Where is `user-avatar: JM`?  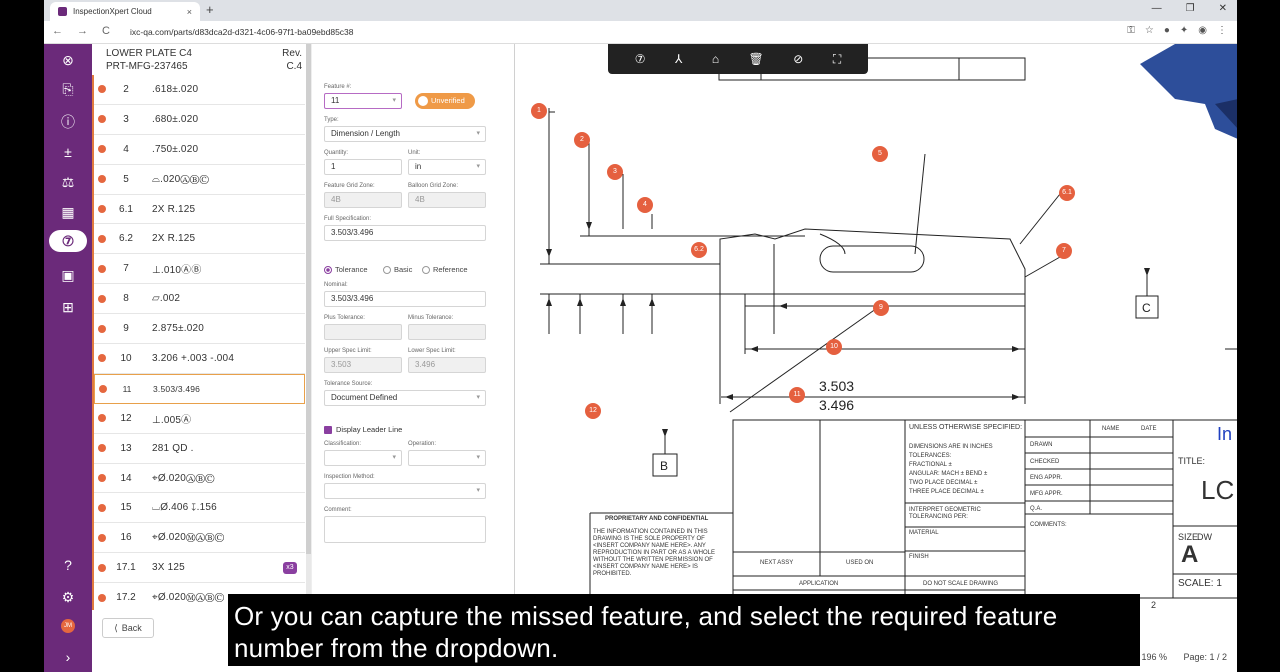
user-avatar: JM is located at coordinates (68, 626).